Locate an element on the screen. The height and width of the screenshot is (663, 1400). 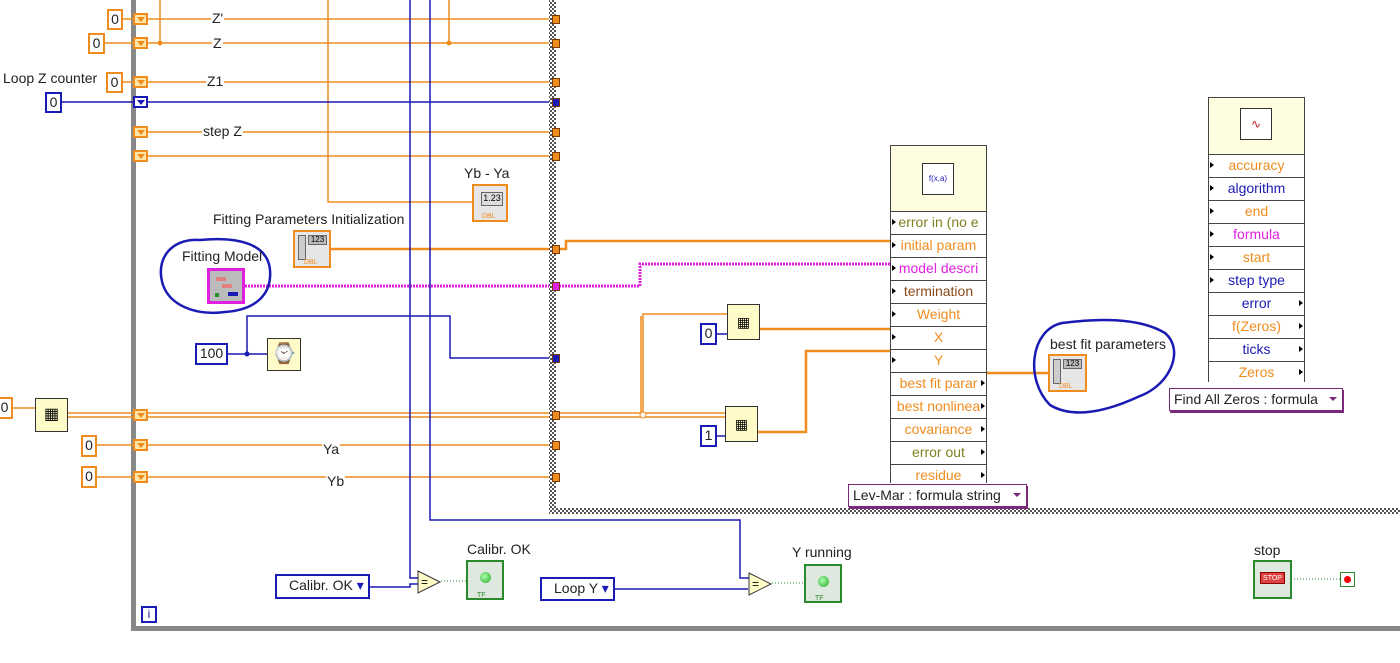
label-calibr-ok: Calibr. OK is located at coordinates (499, 549).